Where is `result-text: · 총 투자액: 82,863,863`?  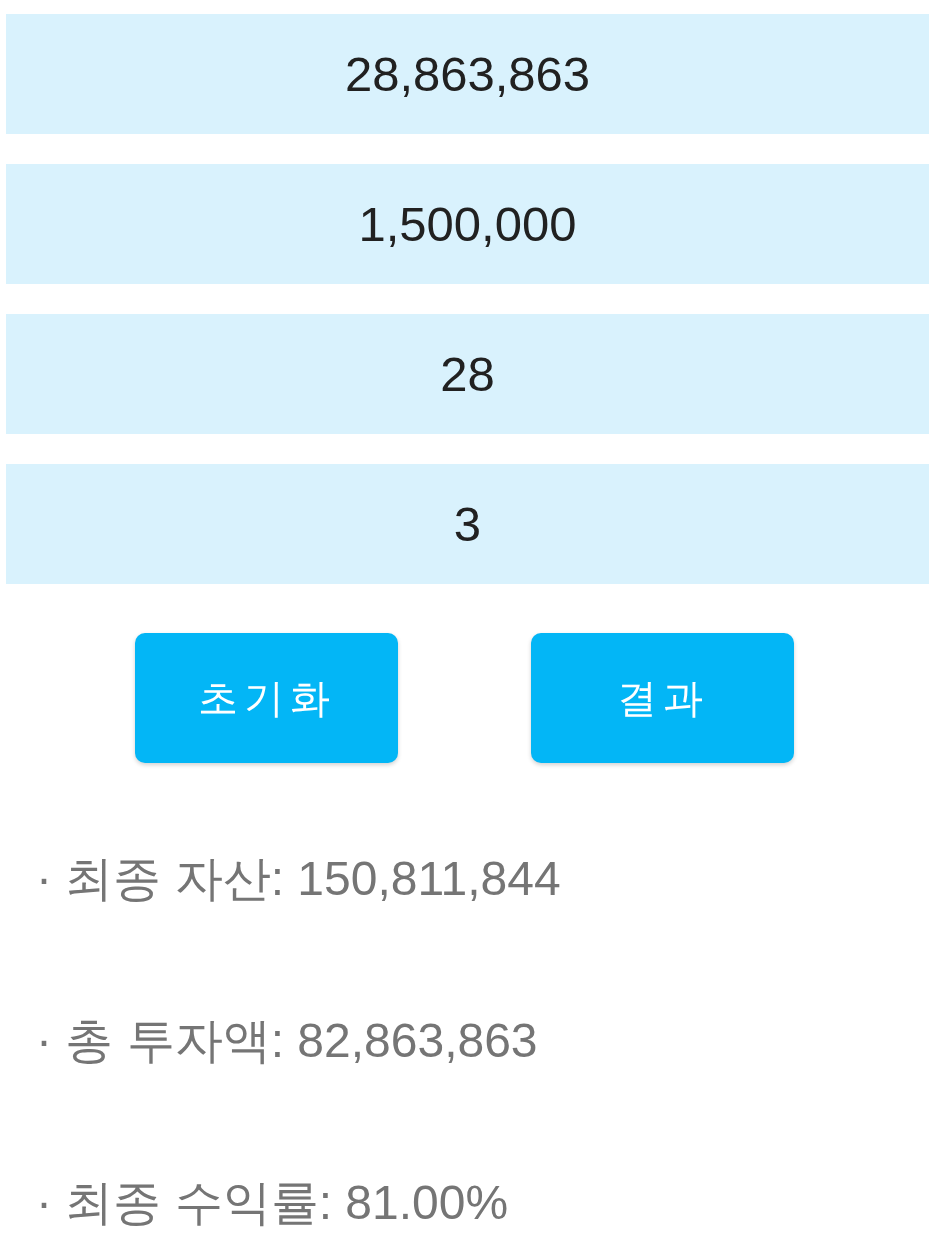
result-text: · 총 투자액: 82,863,863 is located at coordinates (287, 1041).